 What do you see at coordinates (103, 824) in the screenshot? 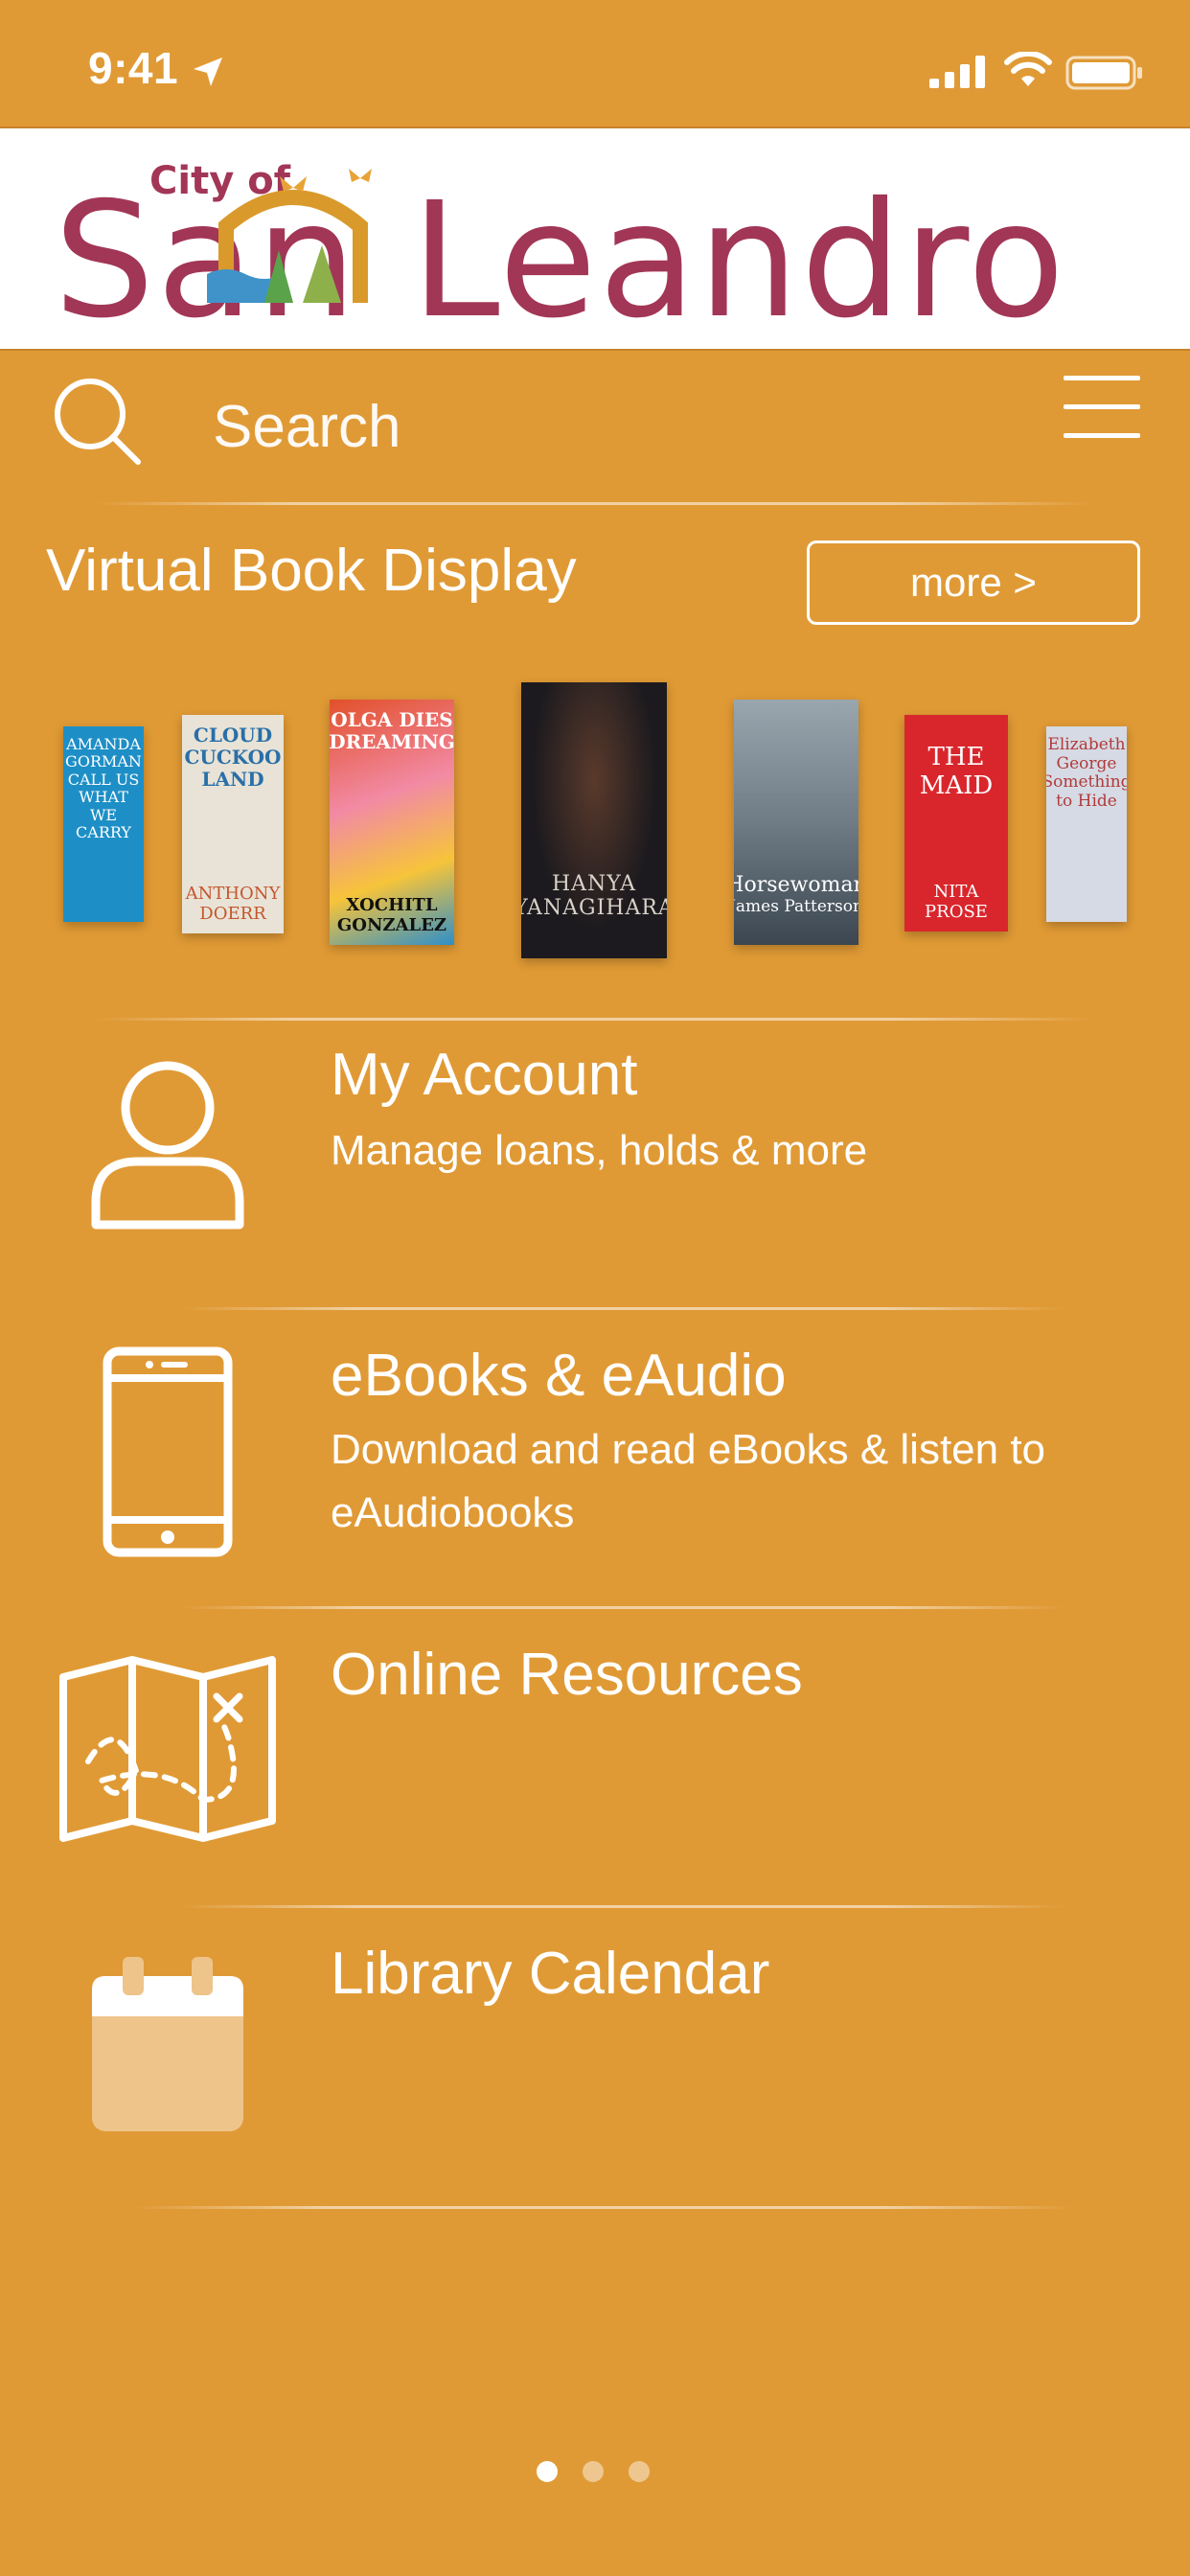
I see `book-cover: AMANDA GORMAN CALL US WHAT WE CARRY` at bounding box center [103, 824].